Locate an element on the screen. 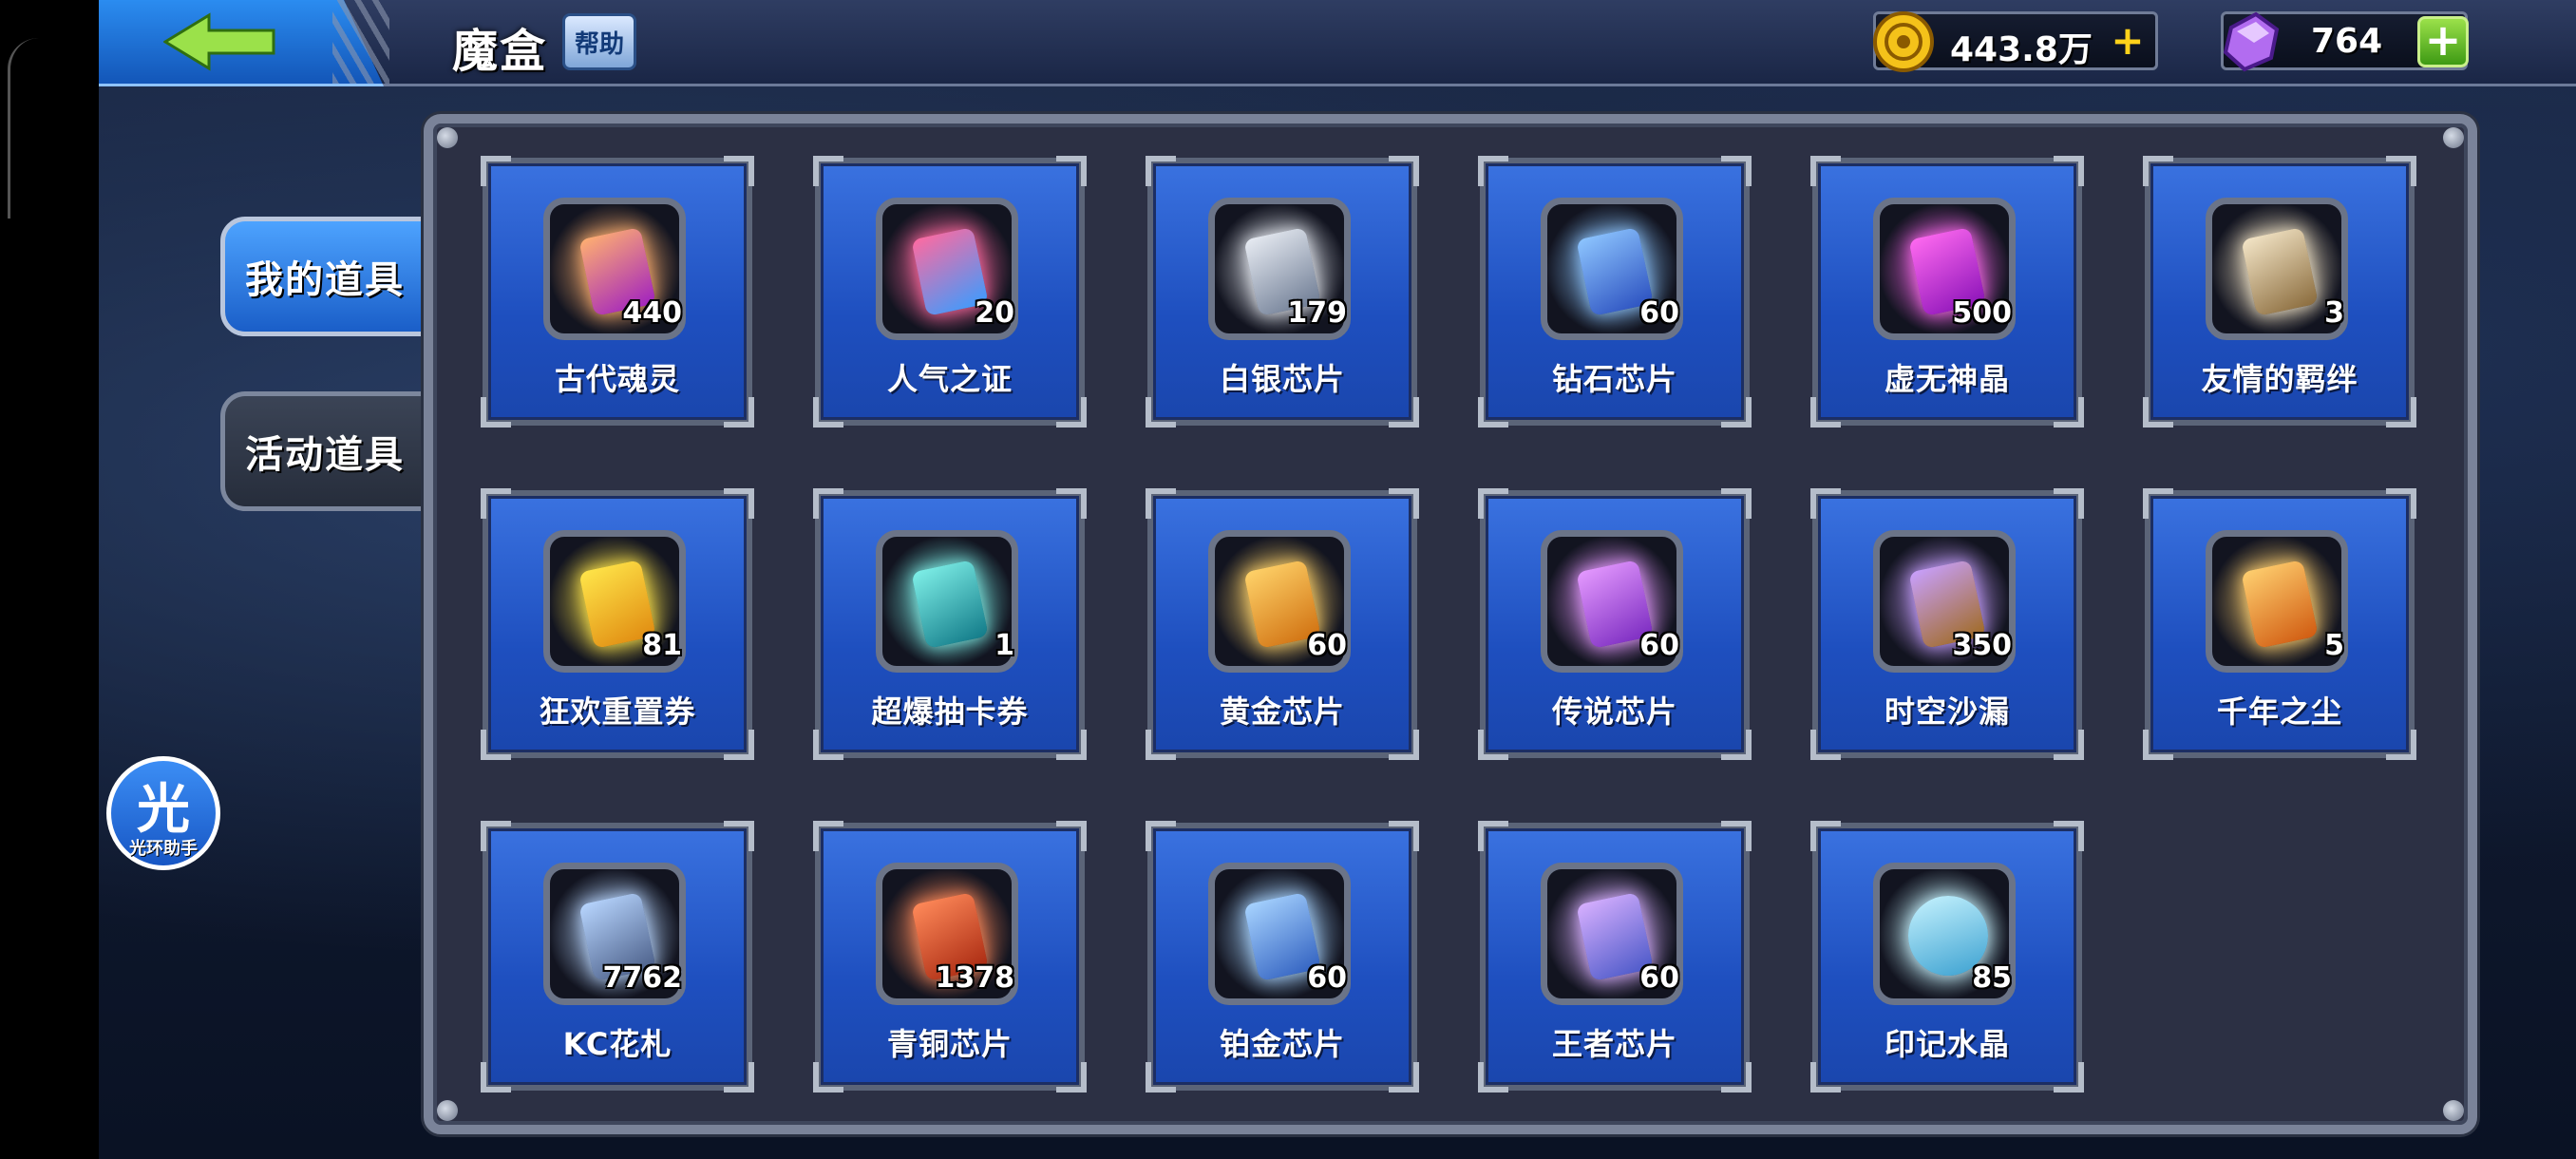 Image resolution: width=2576 pixels, height=1159 pixels. item-count: 5 is located at coordinates (2334, 645).